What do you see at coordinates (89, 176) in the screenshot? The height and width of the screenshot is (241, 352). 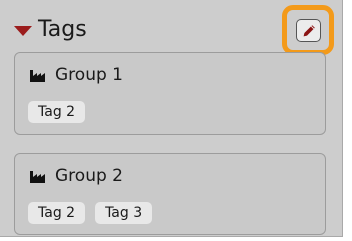 I see `group-label: Group 2` at bounding box center [89, 176].